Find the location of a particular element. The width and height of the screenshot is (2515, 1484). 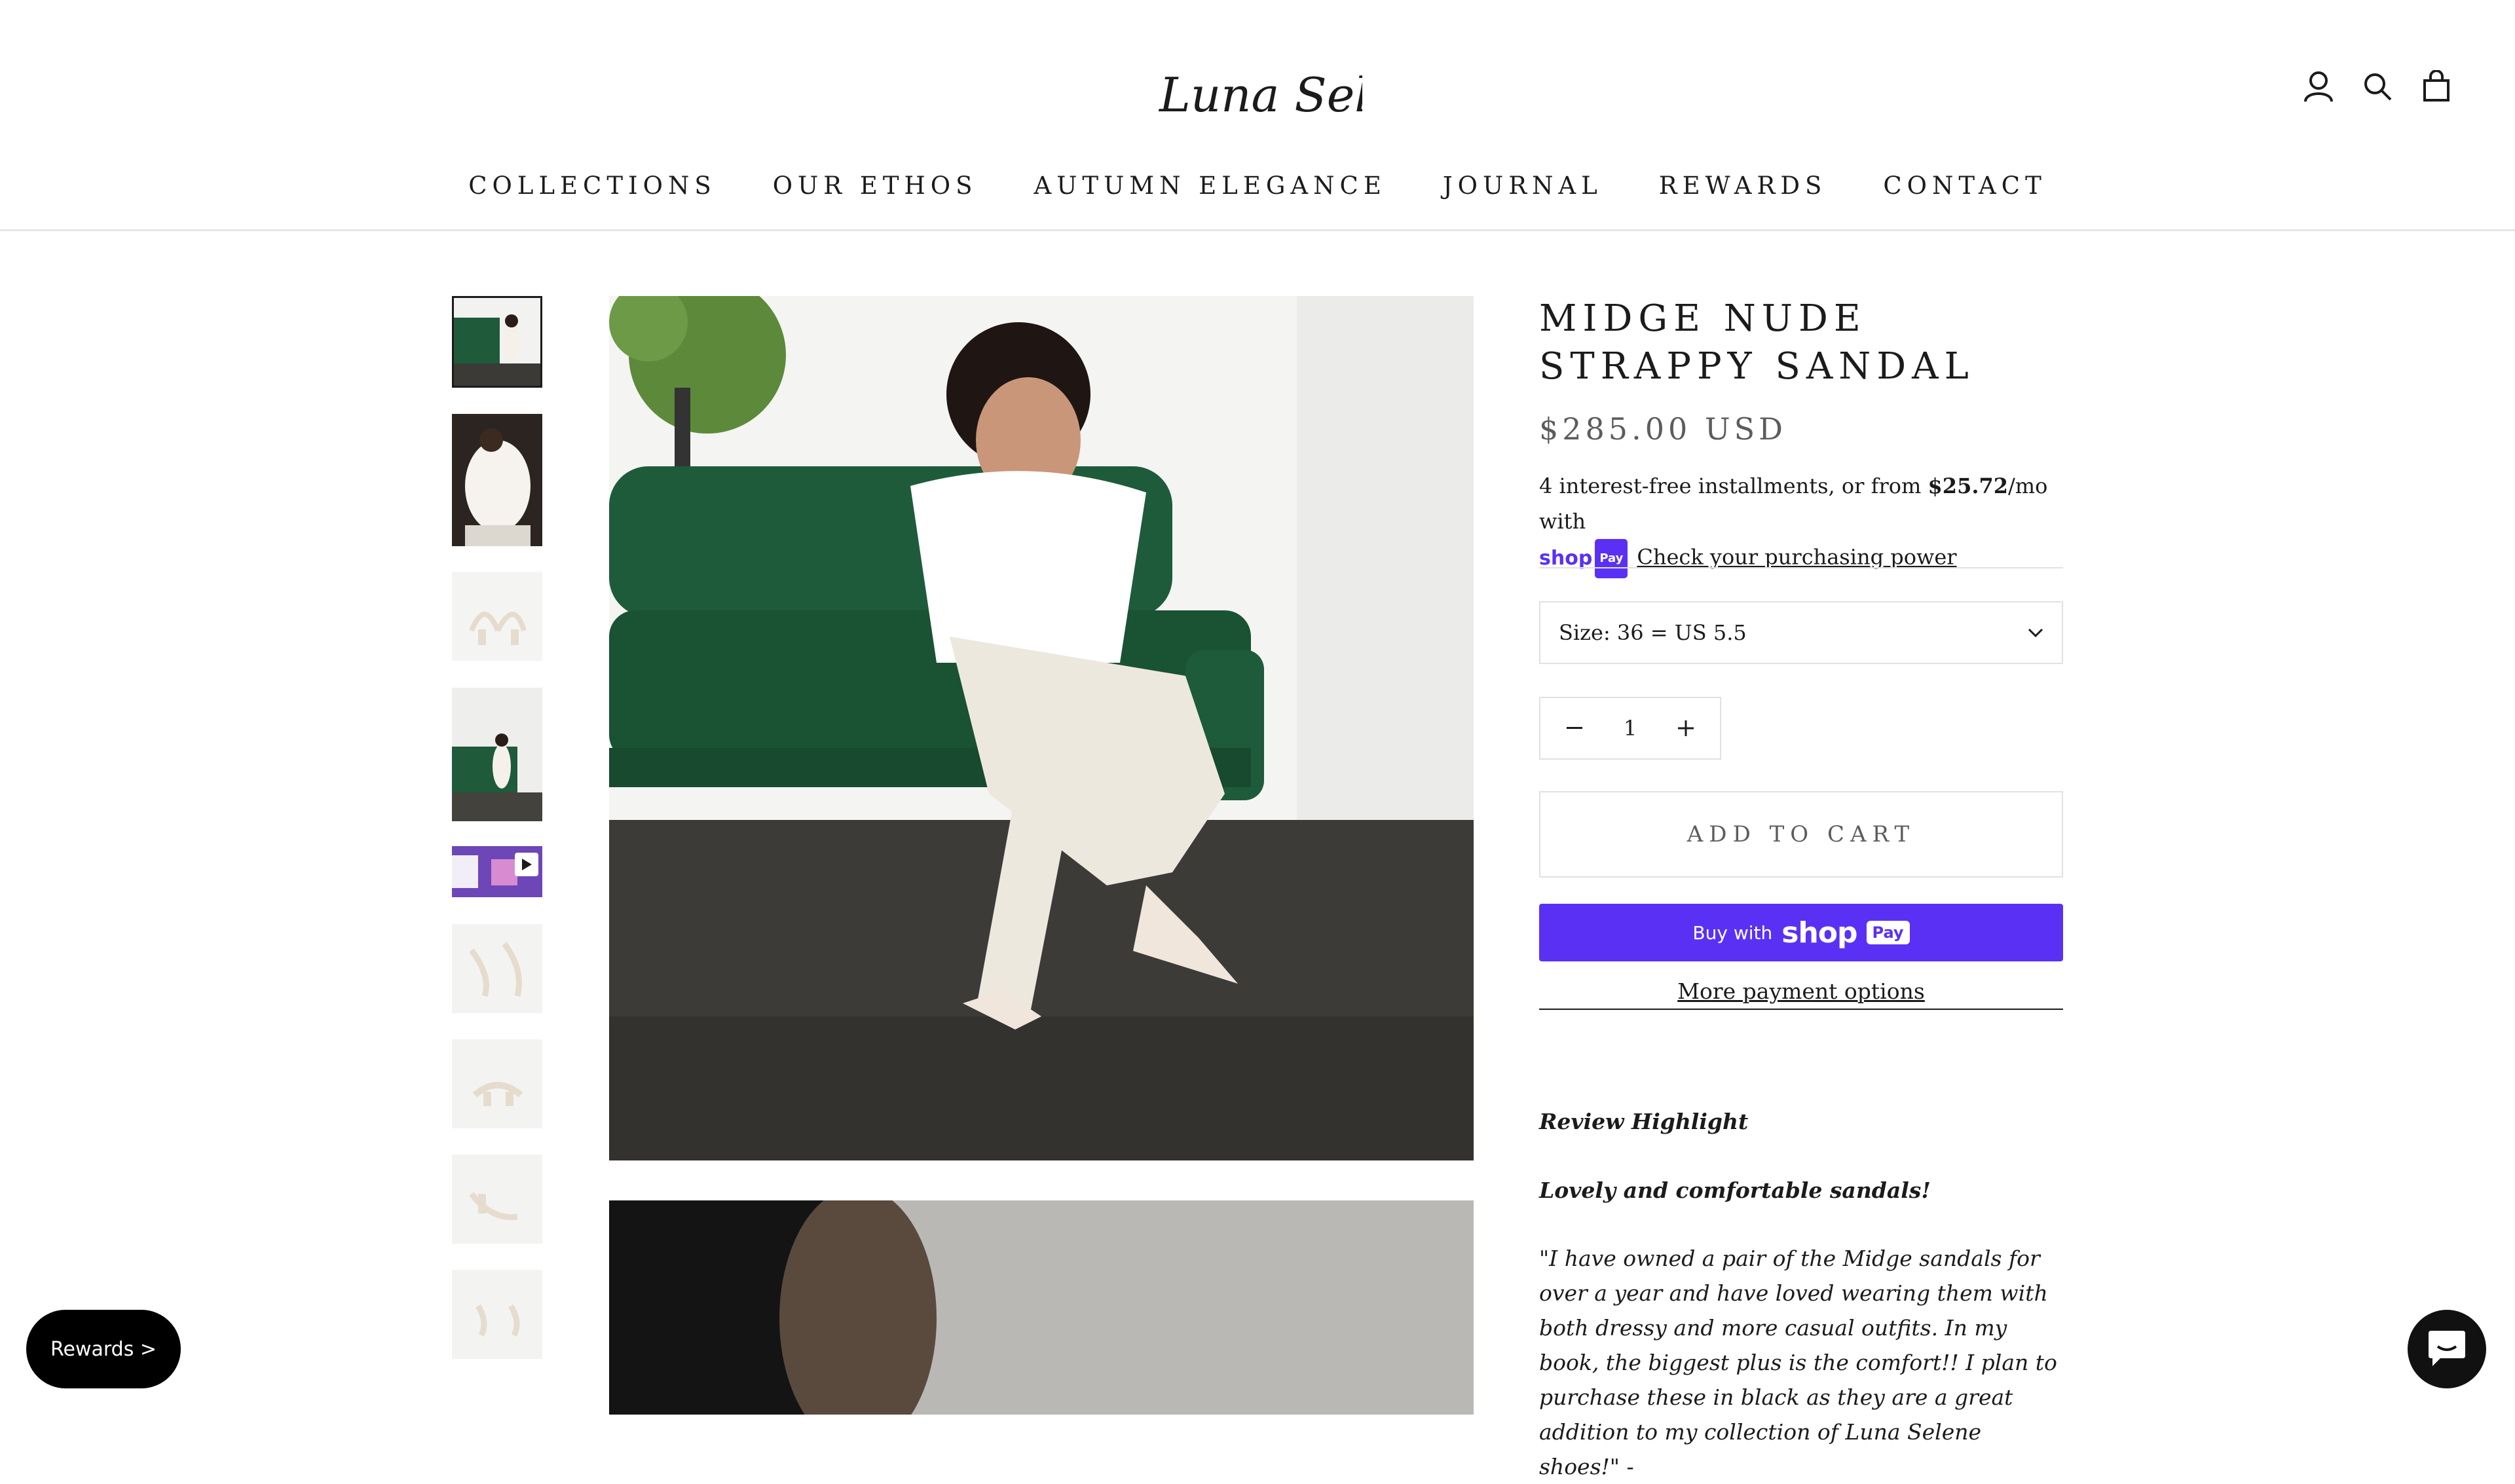

minus-icon is located at coordinates (1575, 728).